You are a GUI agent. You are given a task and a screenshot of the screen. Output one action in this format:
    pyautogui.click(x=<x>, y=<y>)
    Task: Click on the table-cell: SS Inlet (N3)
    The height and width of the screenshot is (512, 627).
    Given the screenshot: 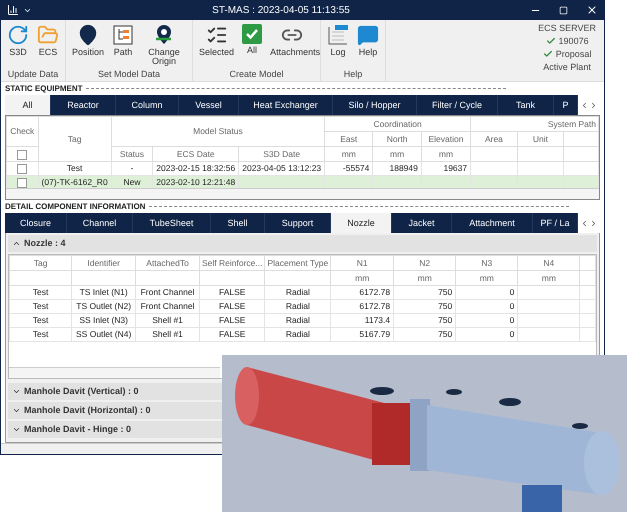 What is the action you would take?
    pyautogui.click(x=104, y=320)
    